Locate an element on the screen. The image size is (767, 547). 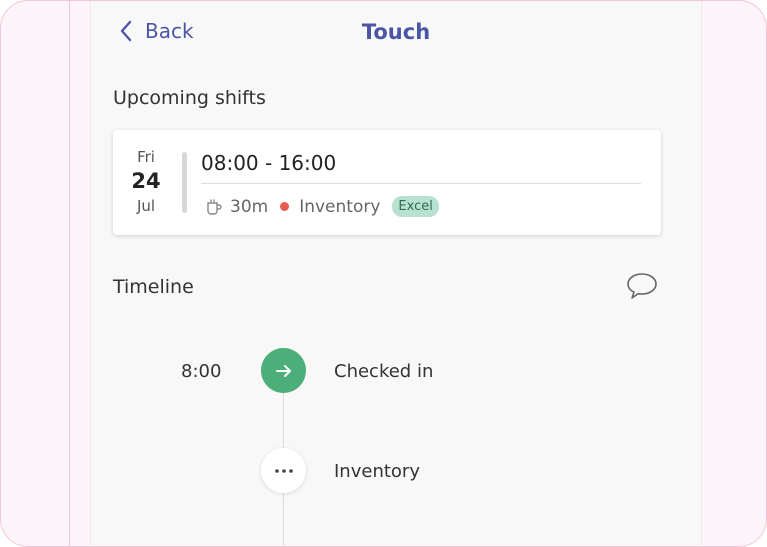
shift-divider is located at coordinates (421, 183).